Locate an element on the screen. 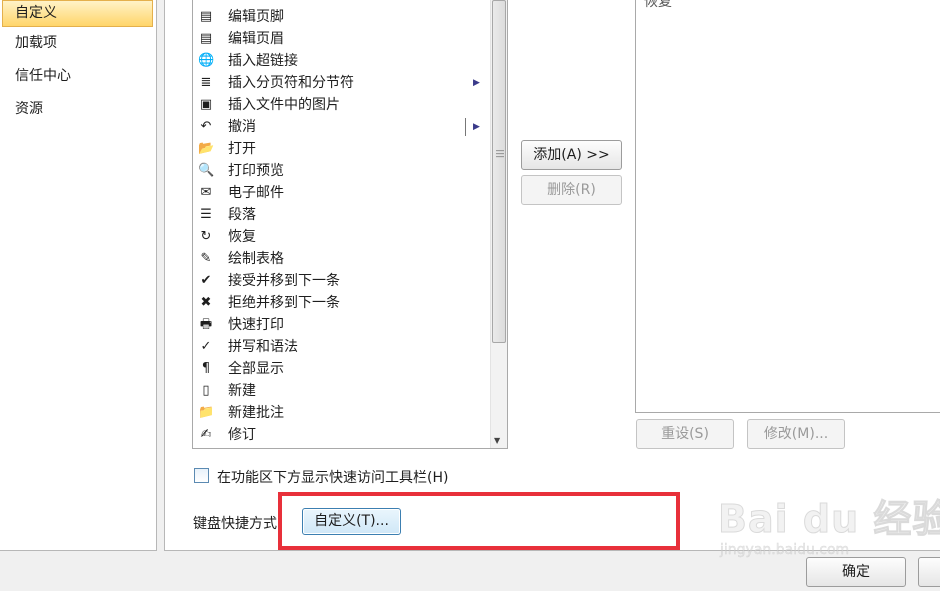 The image size is (940, 591). undo-icon: ↶ is located at coordinates (206, 126).